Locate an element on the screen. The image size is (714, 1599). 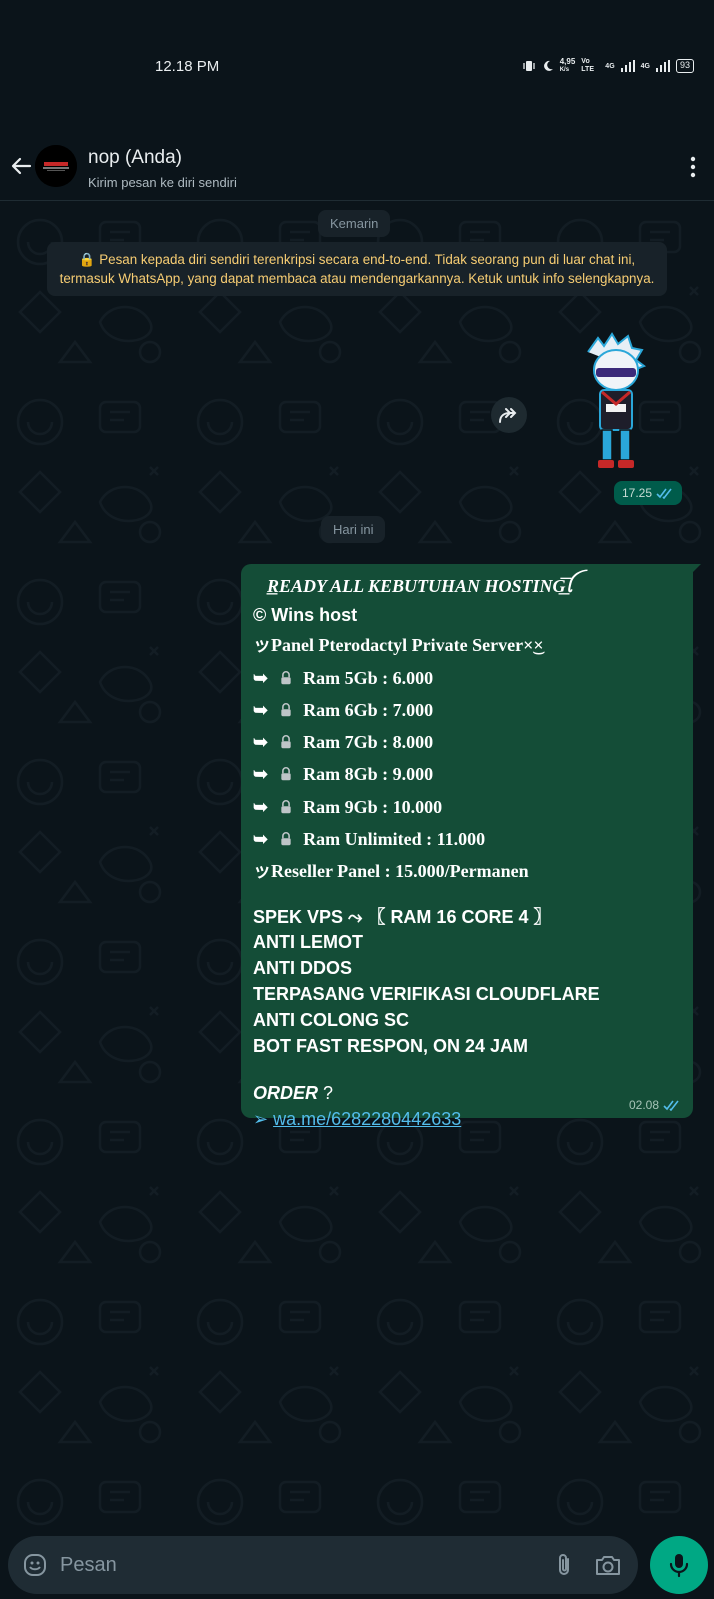
message-input-bar: Pesan is located at coordinates (323, 1565).